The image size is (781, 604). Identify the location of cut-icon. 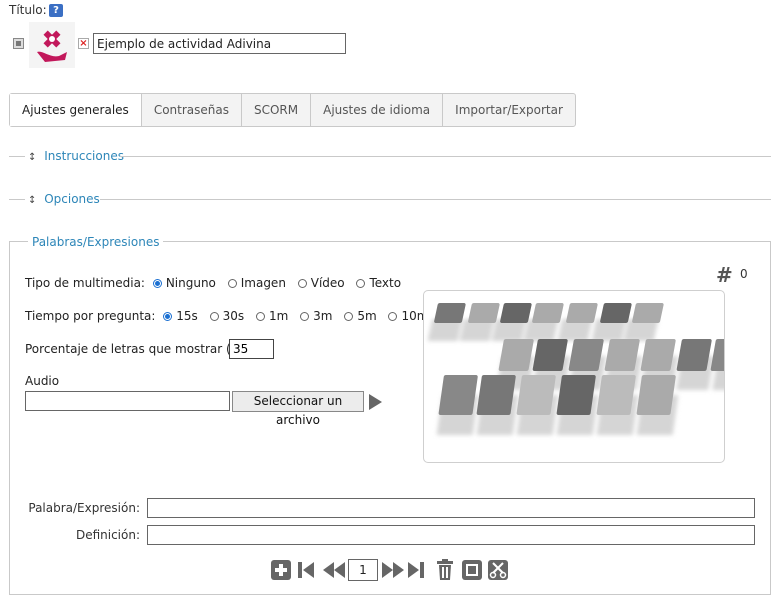
(498, 570).